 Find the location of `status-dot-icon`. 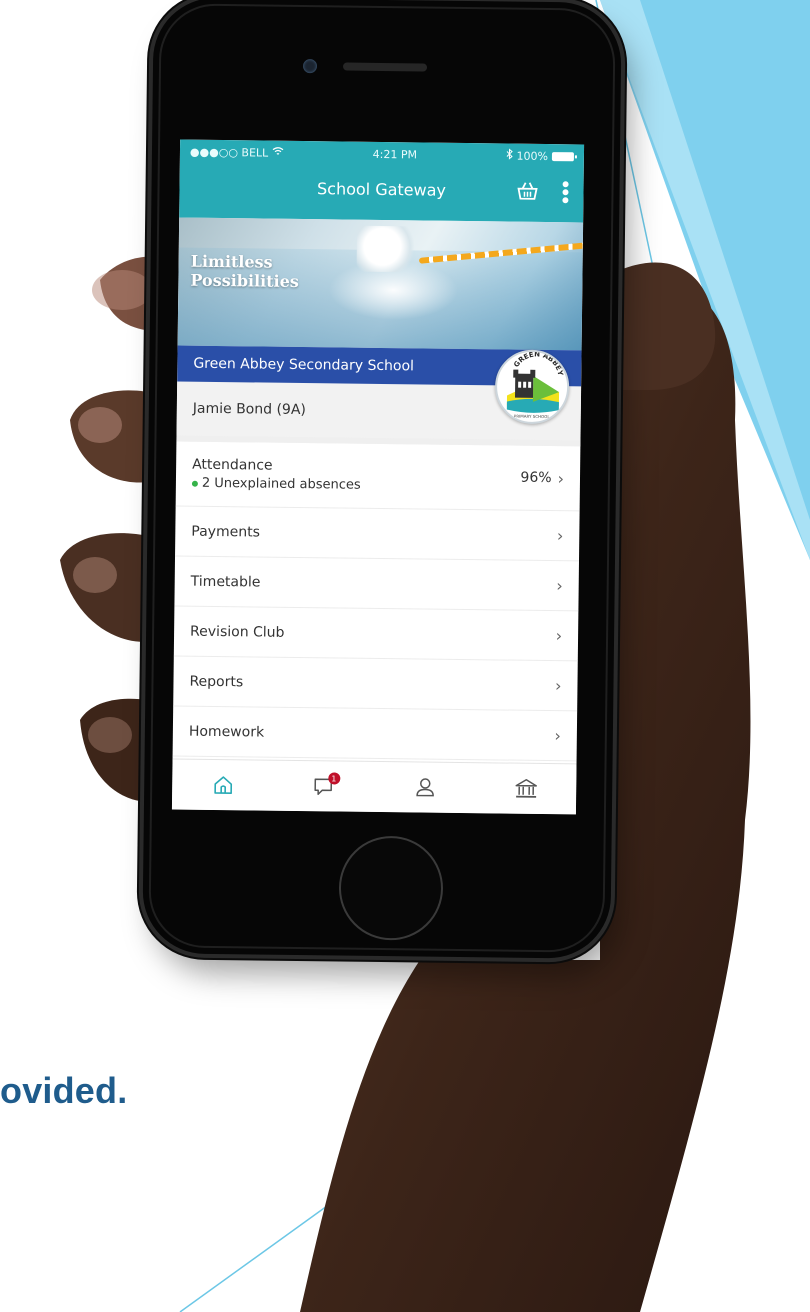

status-dot-icon is located at coordinates (194, 483).